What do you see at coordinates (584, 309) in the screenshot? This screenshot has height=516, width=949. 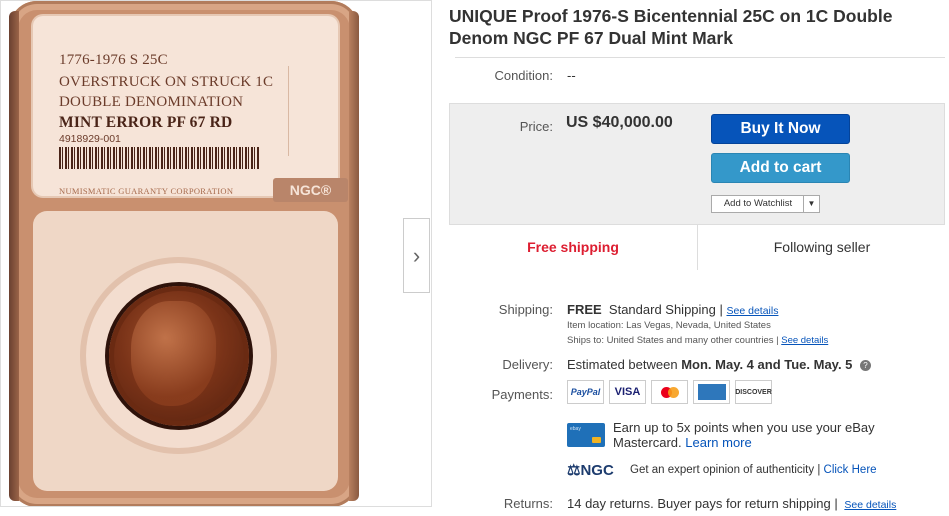 I see `shipping-free: FREE` at bounding box center [584, 309].